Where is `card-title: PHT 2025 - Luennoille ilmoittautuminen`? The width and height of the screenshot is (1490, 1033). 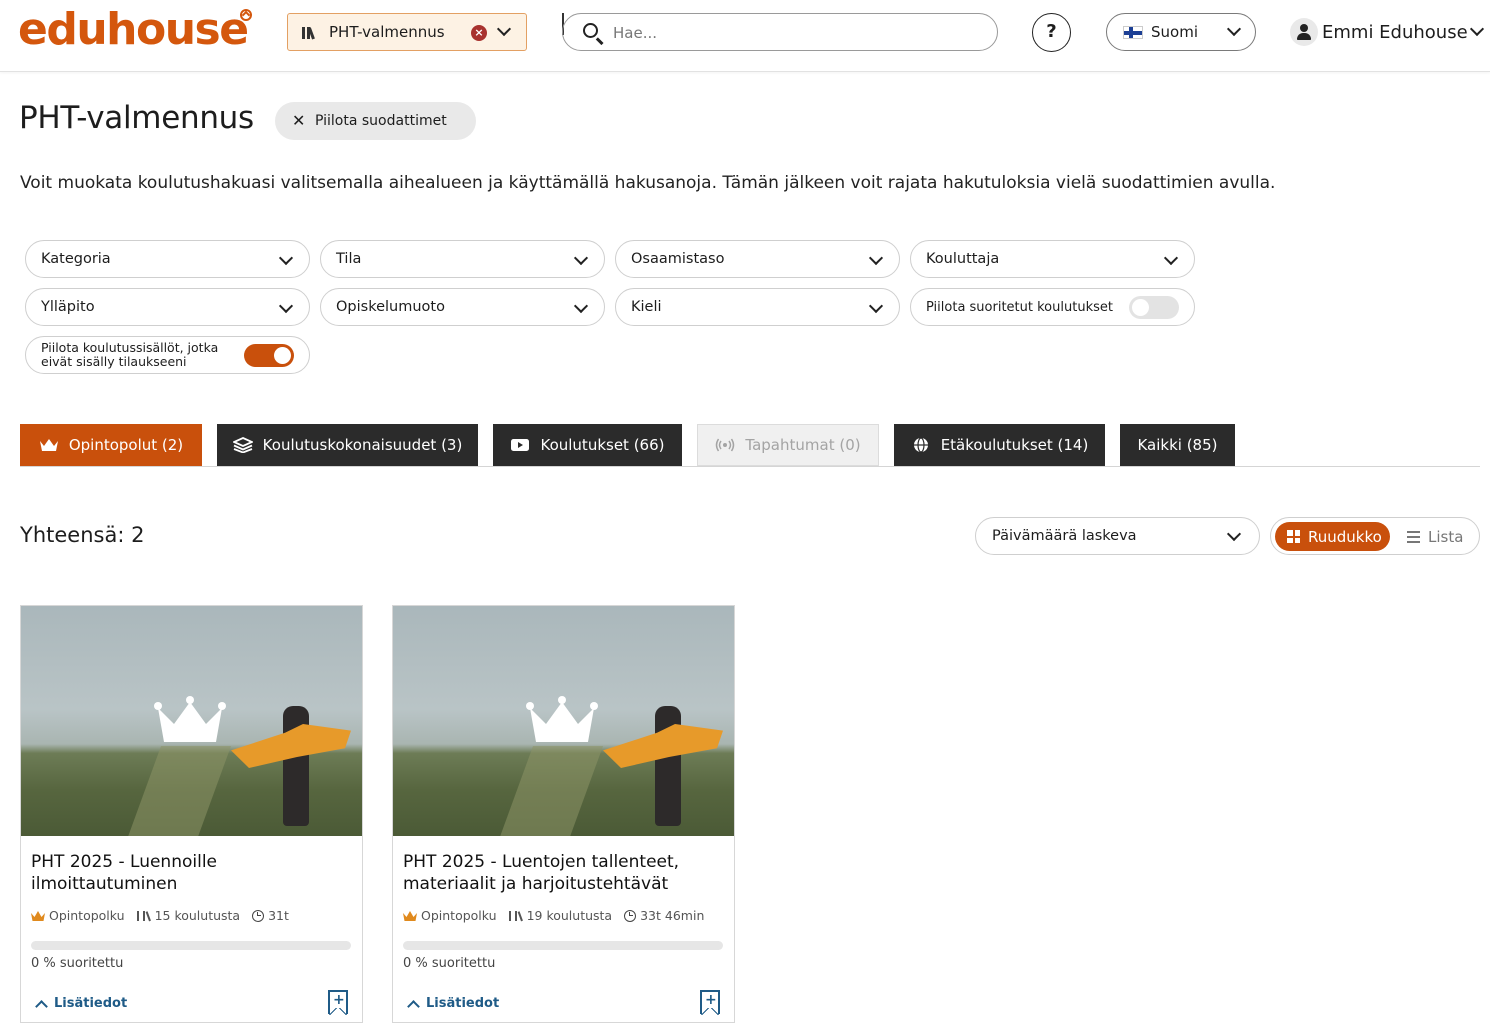 card-title: PHT 2025 - Luennoille ilmoittautuminen is located at coordinates (191, 873).